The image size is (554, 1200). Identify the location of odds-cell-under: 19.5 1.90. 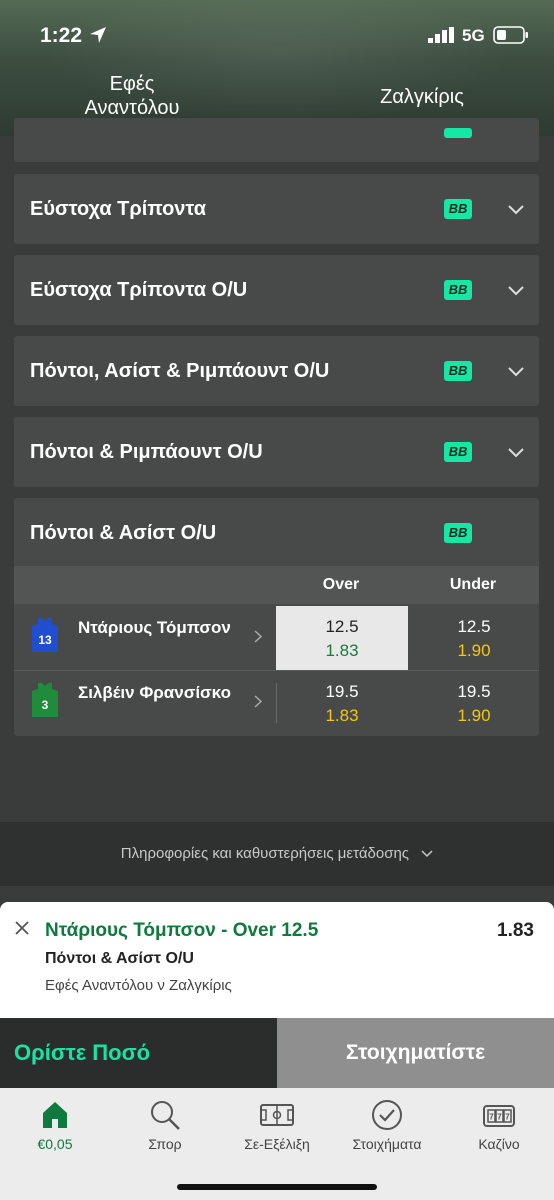
(474, 703).